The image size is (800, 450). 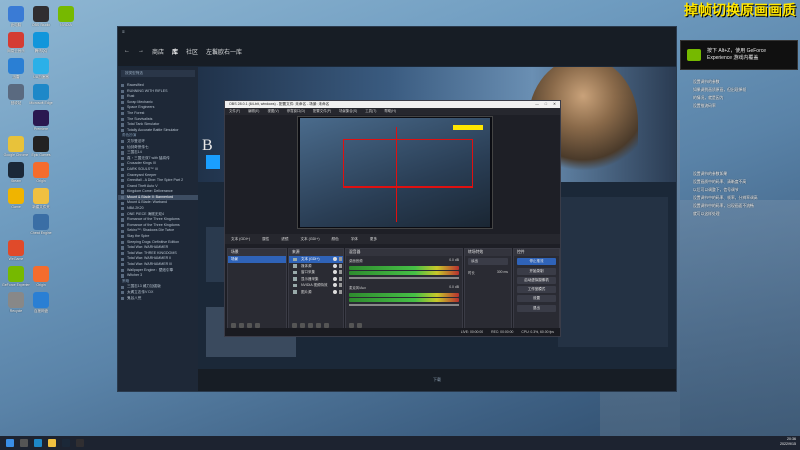 What do you see at coordinates (41, 224) in the screenshot?
I see `desktop-icon: Cheat Engine` at bounding box center [41, 224].